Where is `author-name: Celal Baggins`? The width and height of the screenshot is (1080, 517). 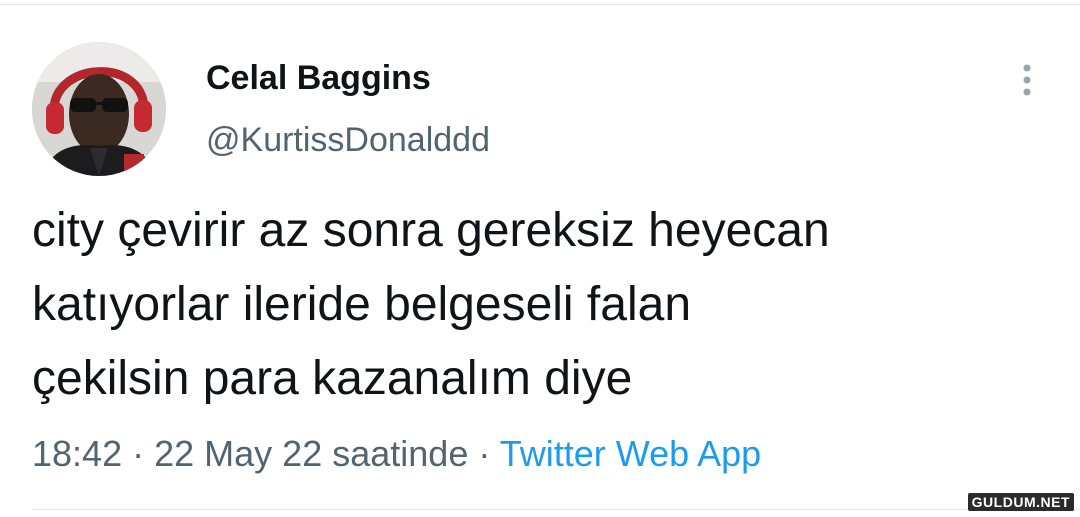
author-name: Celal Baggins is located at coordinates (318, 78).